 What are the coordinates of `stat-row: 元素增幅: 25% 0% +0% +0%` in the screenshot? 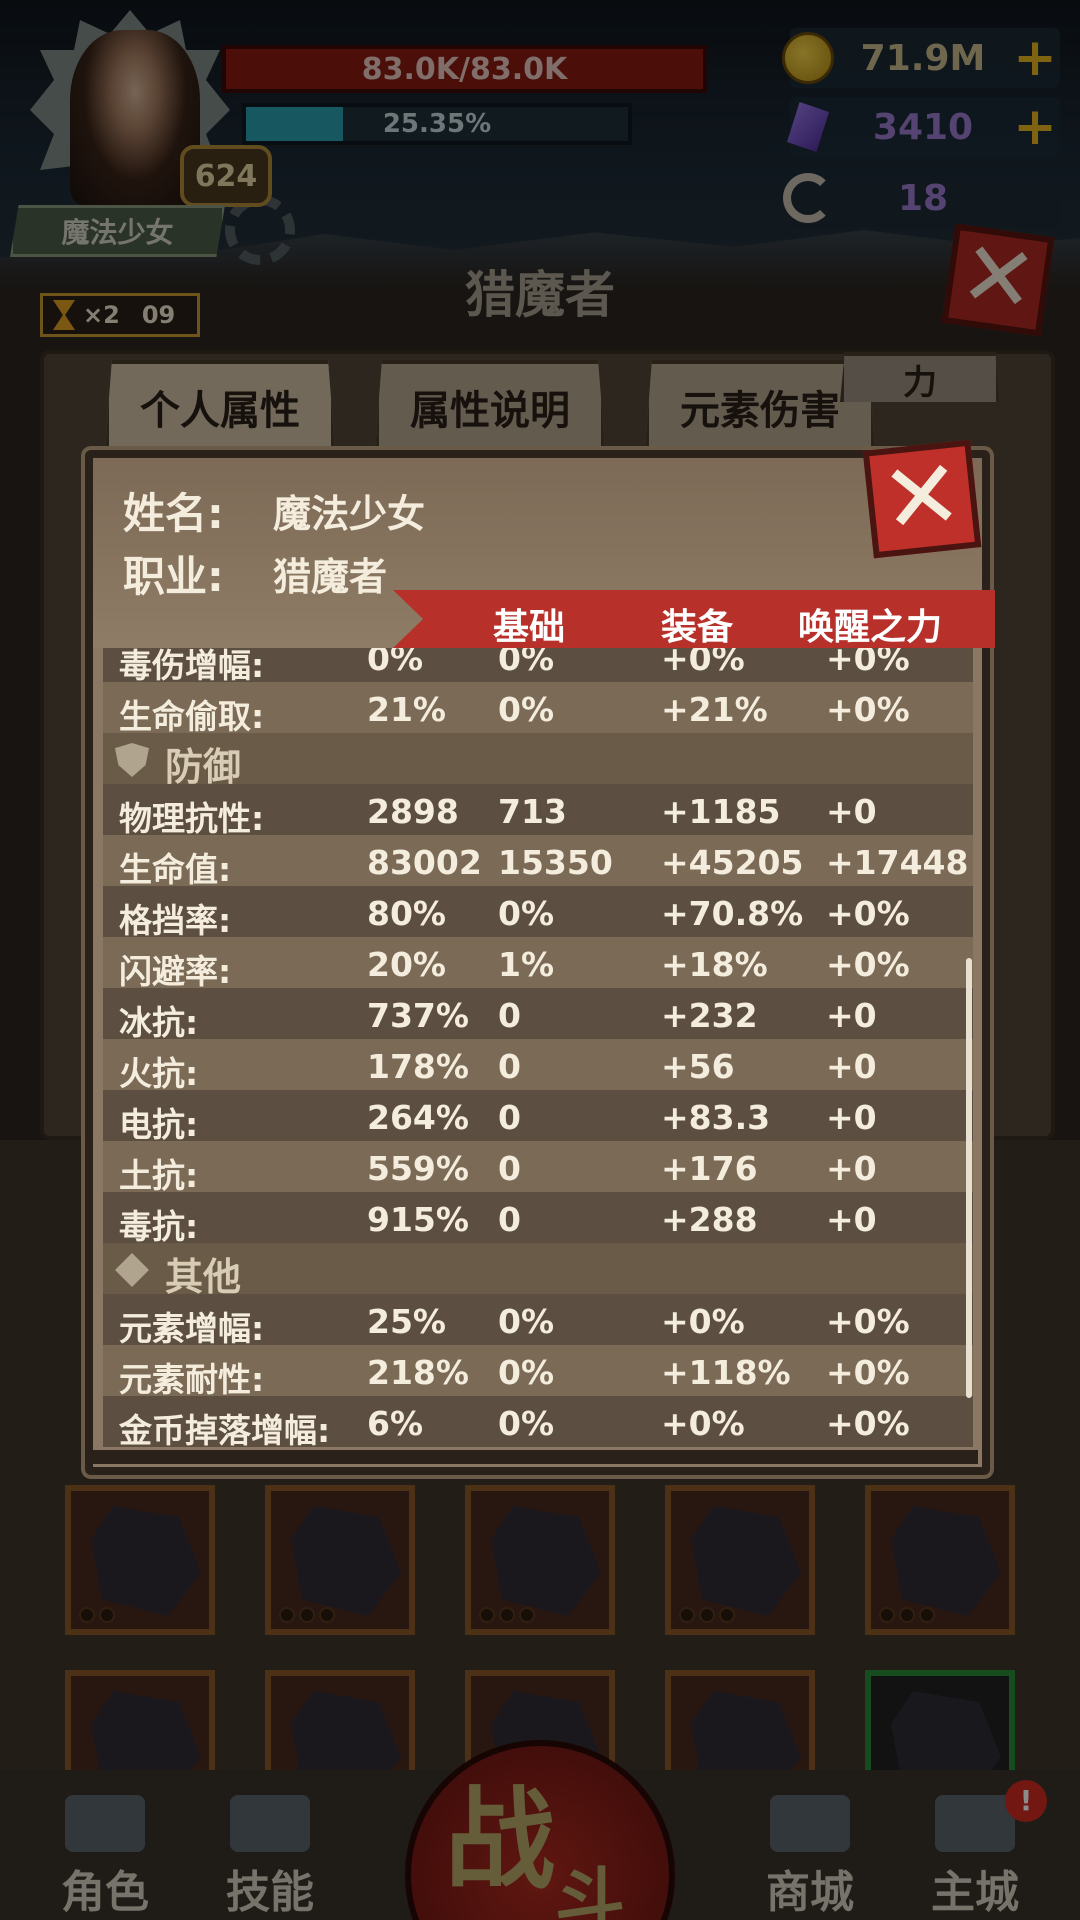 It's located at (538, 1321).